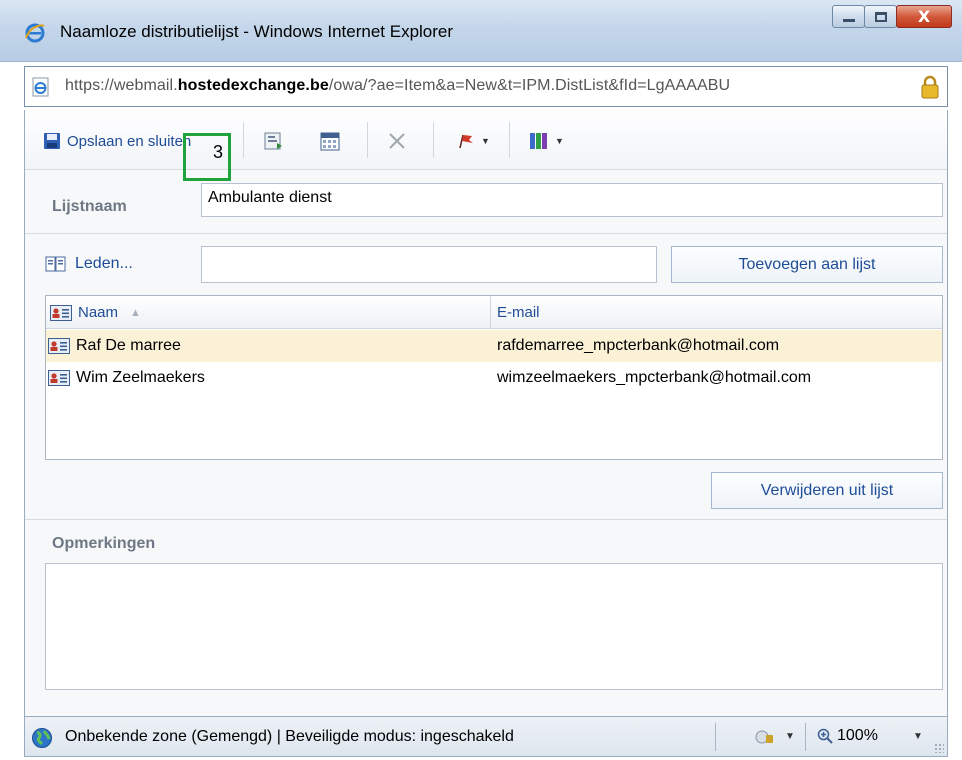 The image size is (962, 760). What do you see at coordinates (40, 87) in the screenshot?
I see `page-icon` at bounding box center [40, 87].